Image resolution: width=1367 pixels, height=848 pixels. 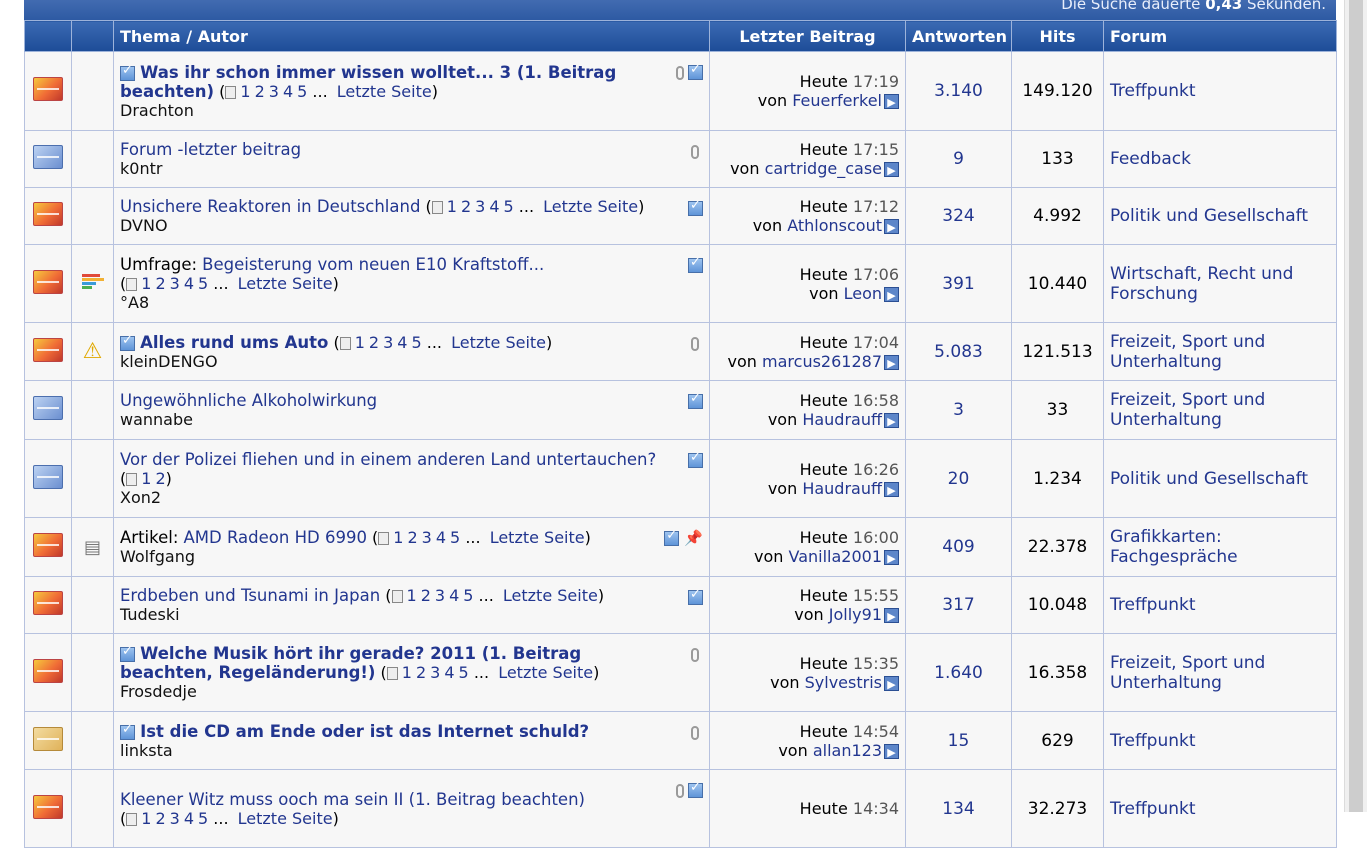 I want to click on last-post-author: Feuerferkel, so click(x=837, y=100).